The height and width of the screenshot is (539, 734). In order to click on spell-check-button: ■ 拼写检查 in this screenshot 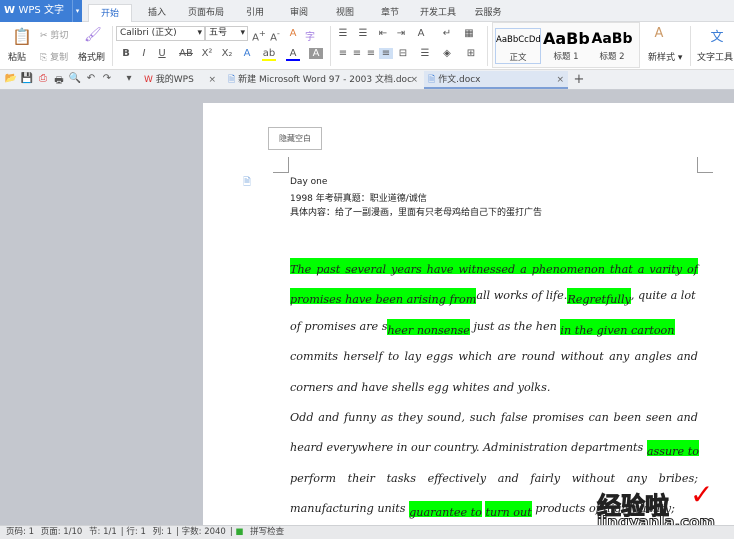, I will do `click(261, 532)`.